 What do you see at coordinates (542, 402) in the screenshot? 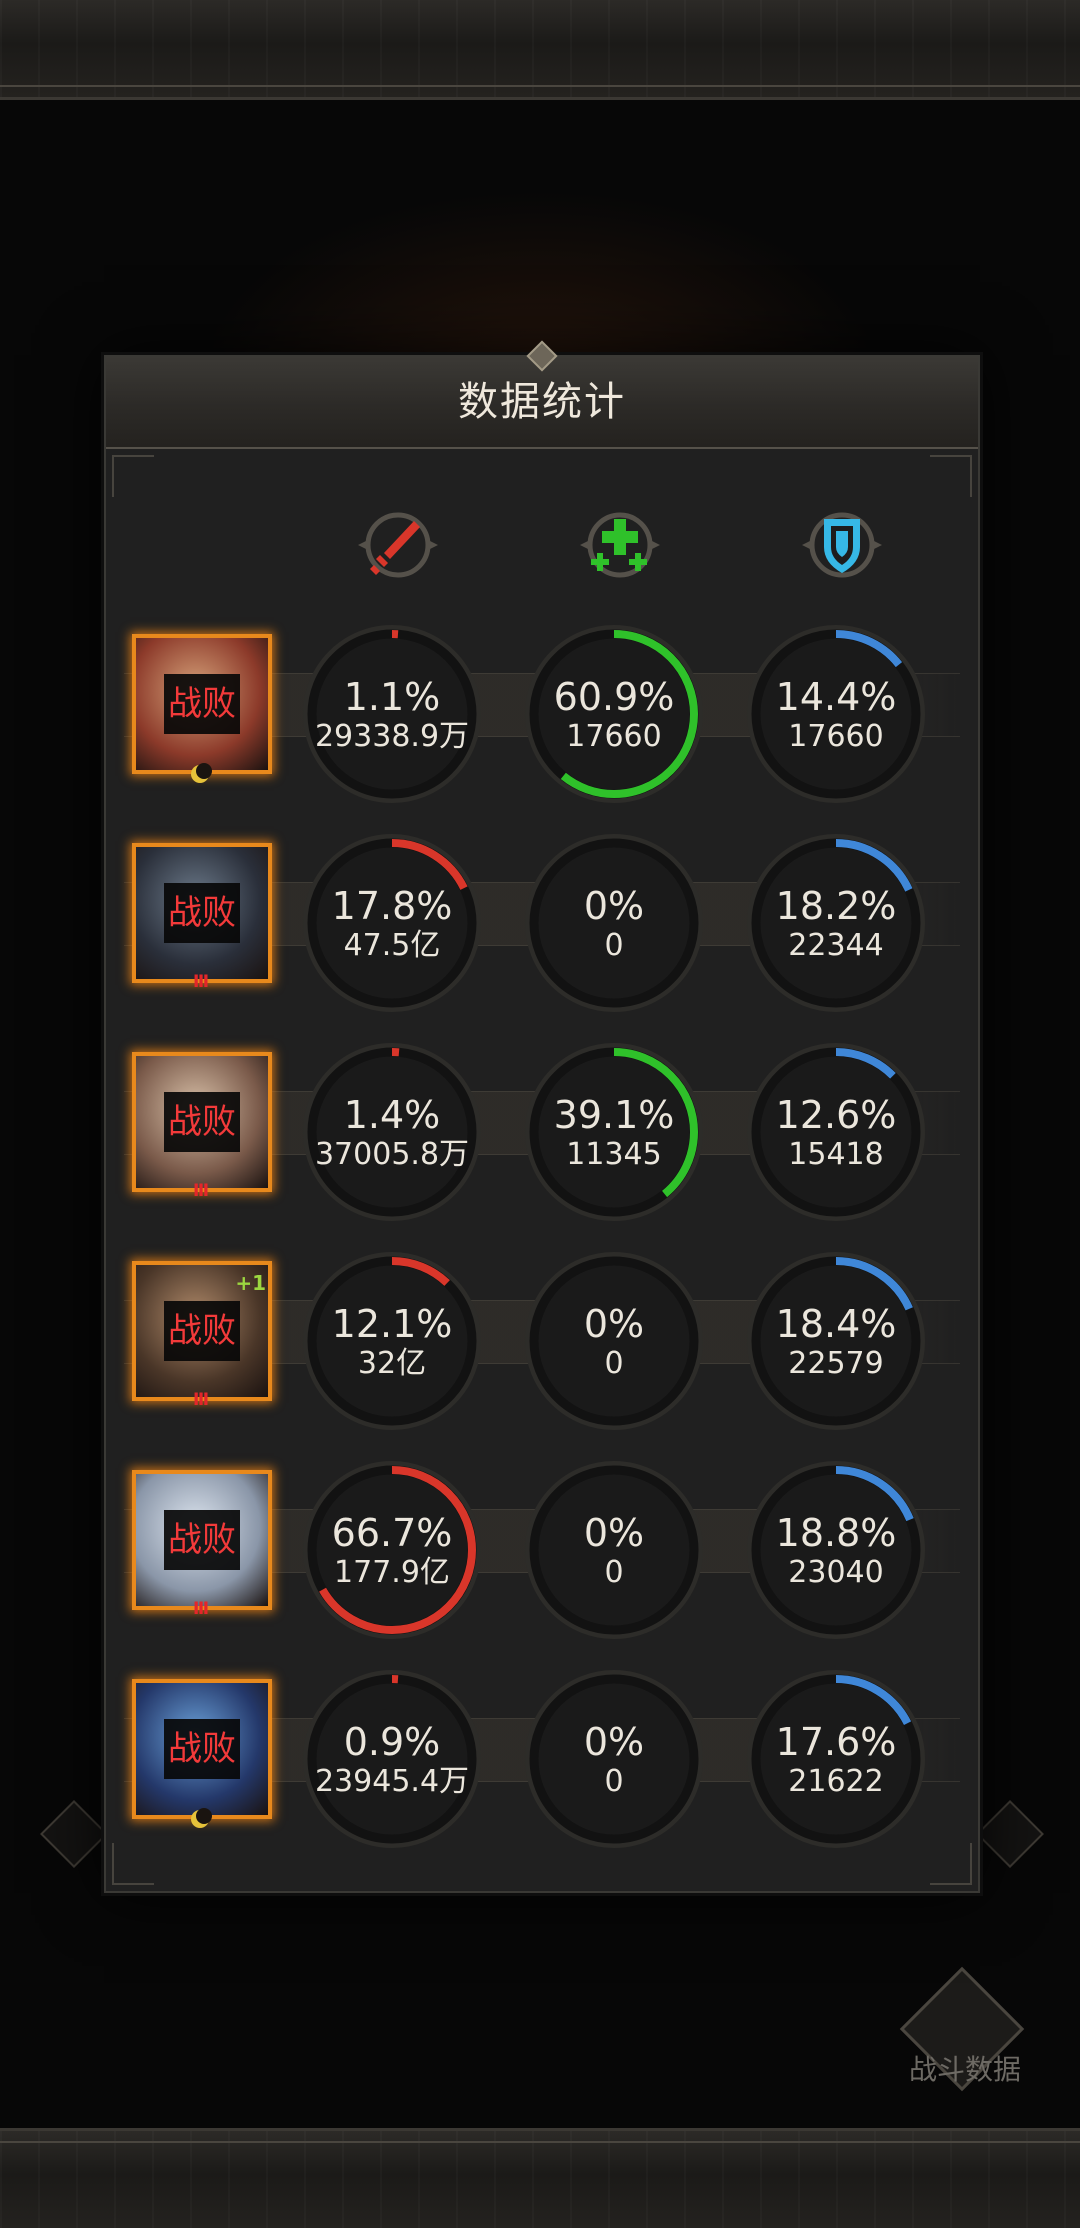
I see `dialog-title: 数据统计` at bounding box center [542, 402].